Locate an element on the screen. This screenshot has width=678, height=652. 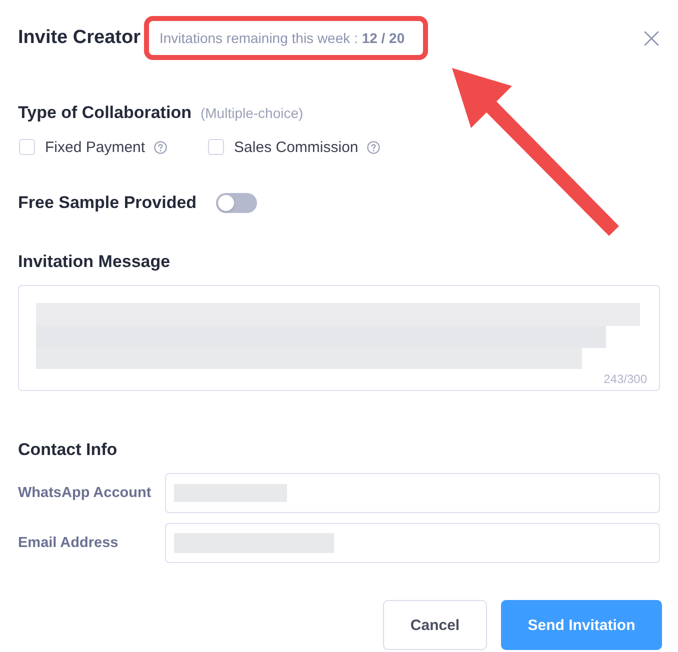
hint-text: (Multiple-choice) is located at coordinates (252, 113).